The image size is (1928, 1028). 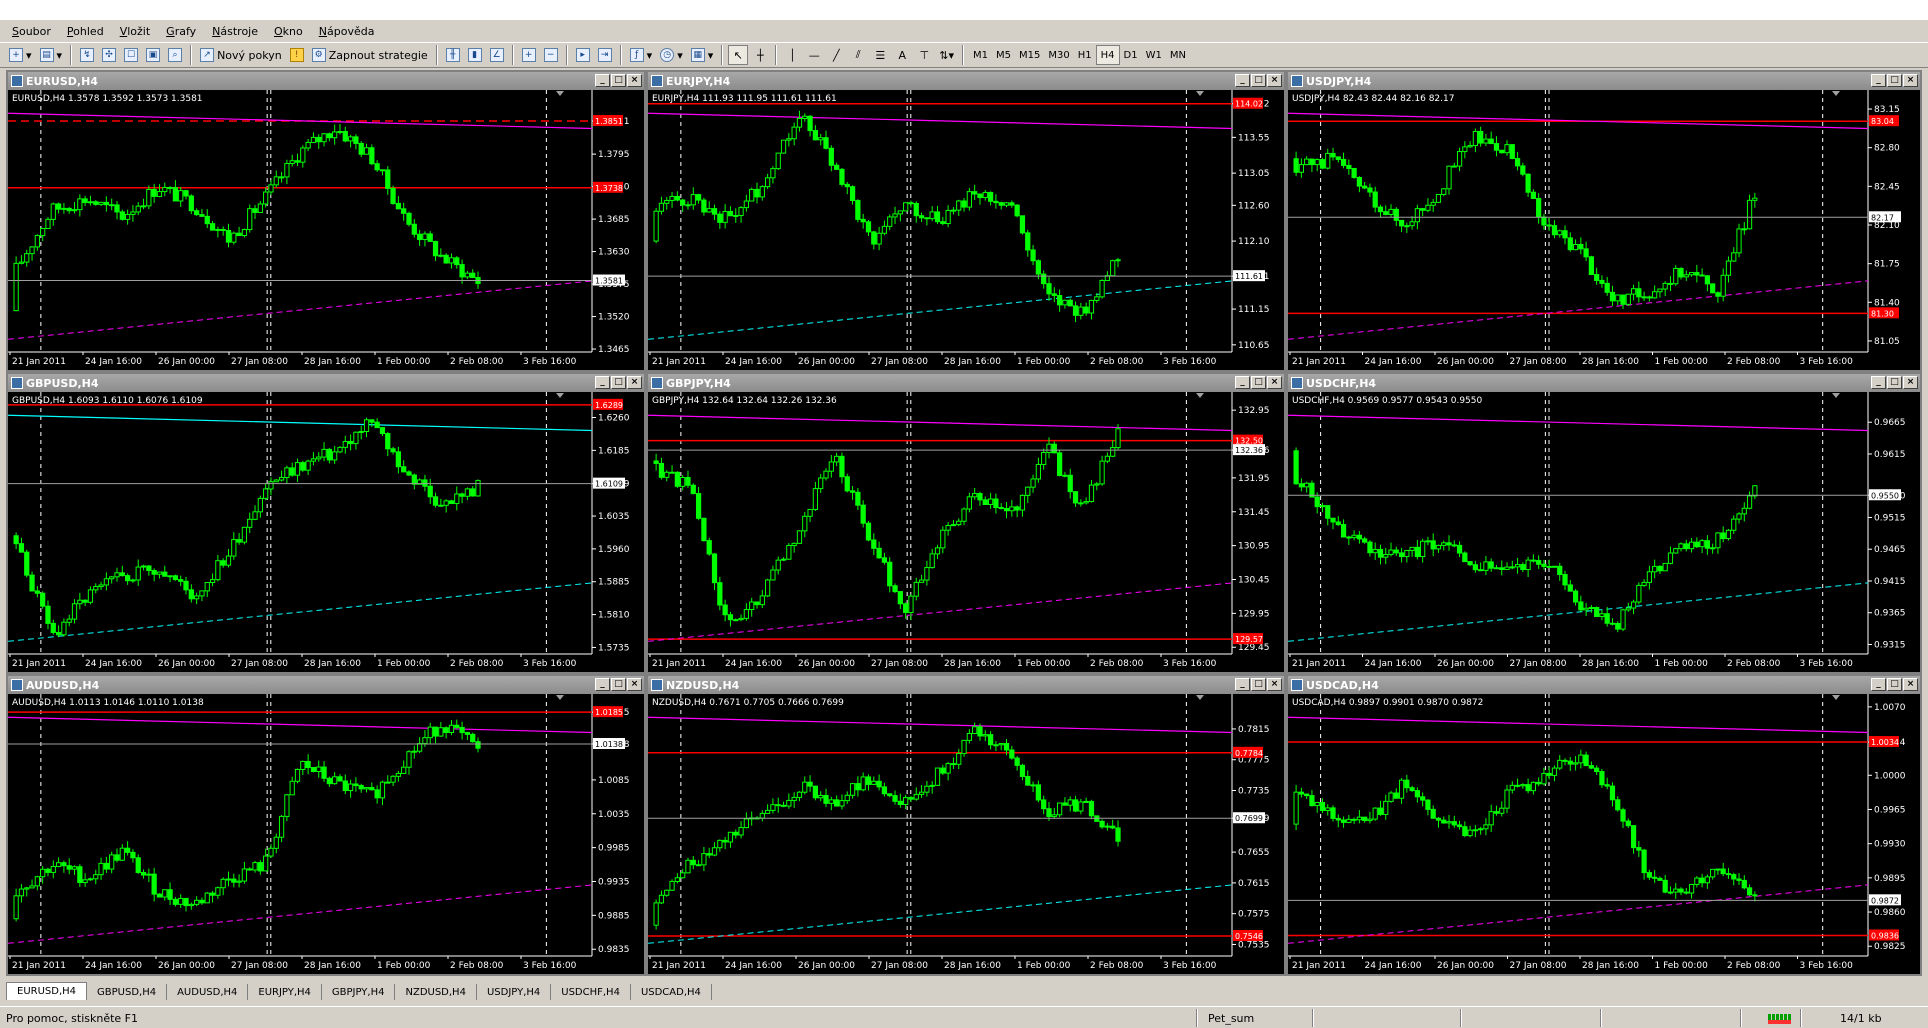 I want to click on market-watch-button: ↯, so click(x=87, y=55).